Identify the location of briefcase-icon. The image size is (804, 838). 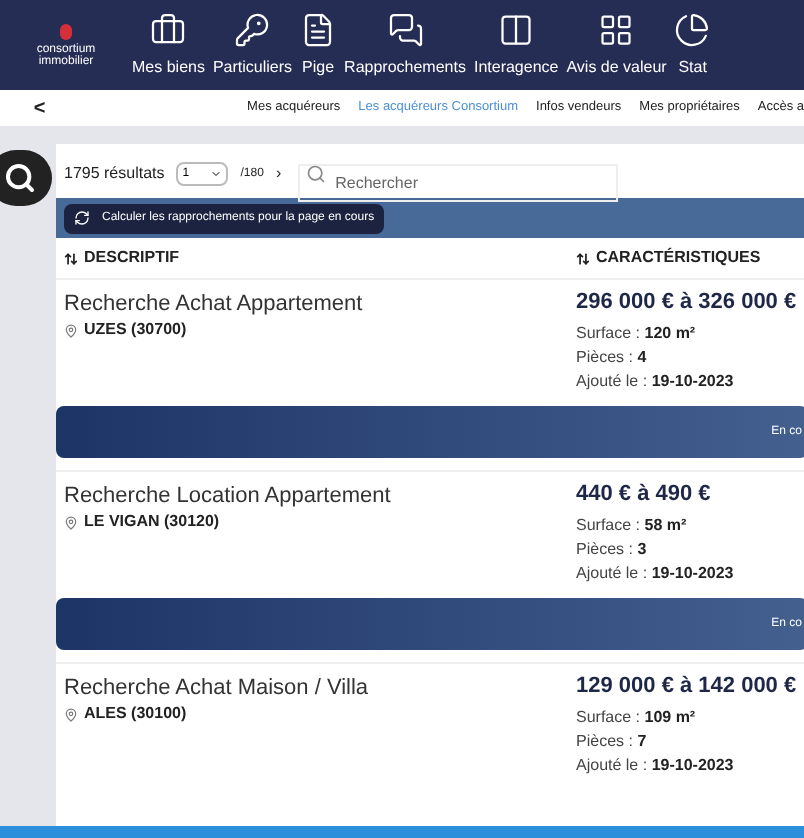
(168, 29).